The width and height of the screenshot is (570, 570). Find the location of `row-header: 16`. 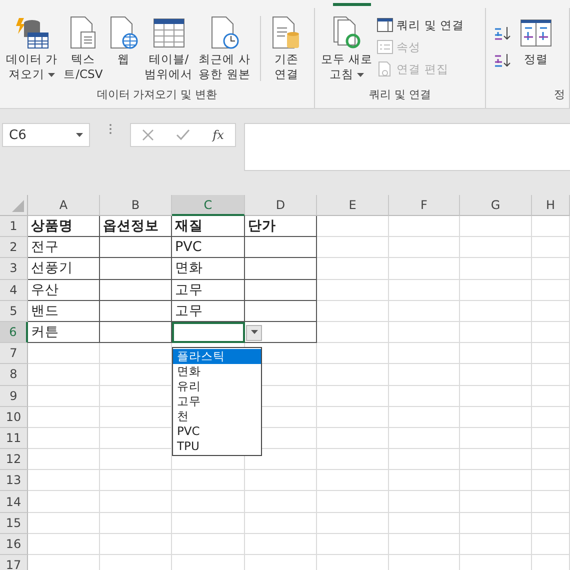

row-header: 16 is located at coordinates (14, 544).